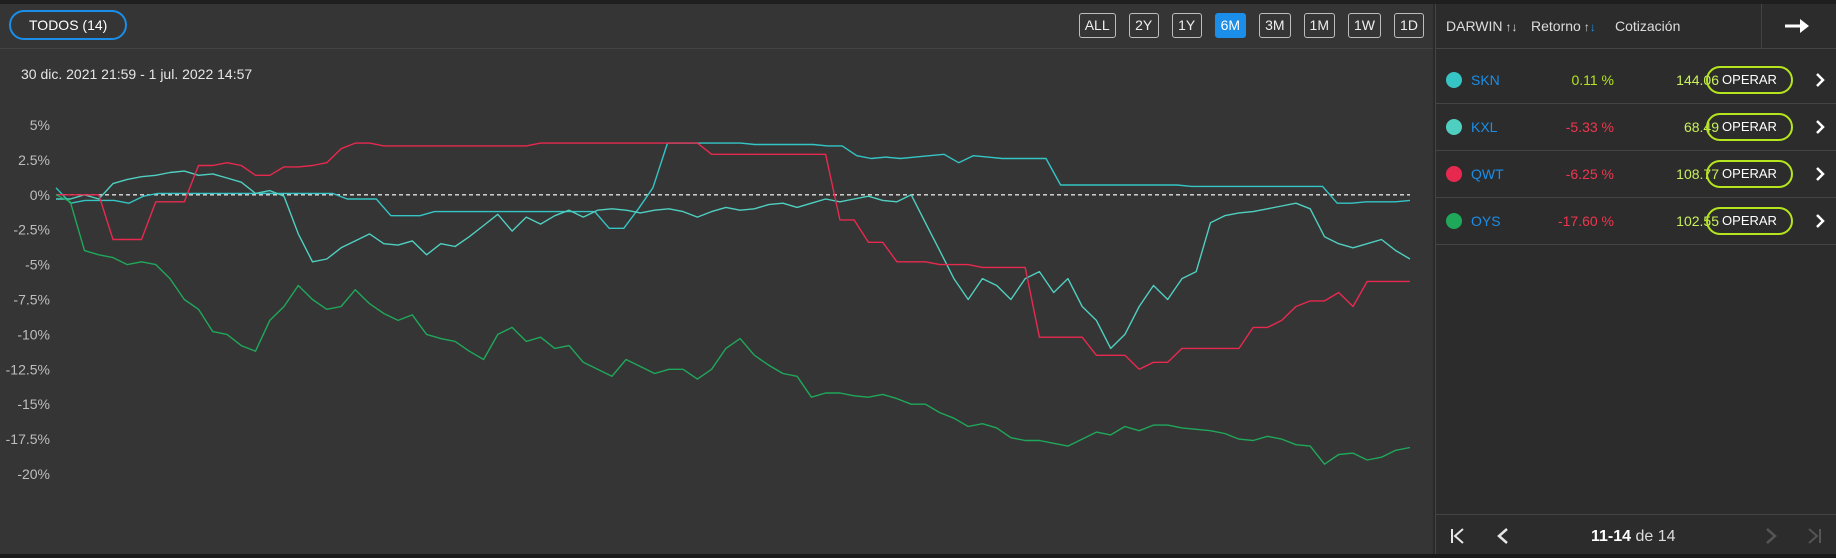 The image size is (1836, 558). I want to click on exit-arrow-icon, so click(1797, 26).